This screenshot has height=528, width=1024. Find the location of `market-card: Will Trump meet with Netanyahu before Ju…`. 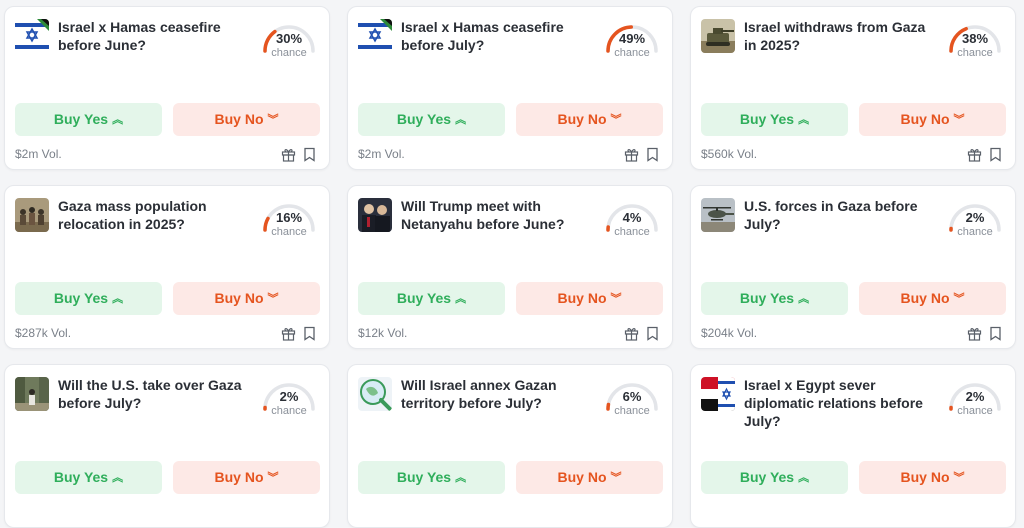

market-card: Will Trump meet with Netanyahu before Ju… is located at coordinates (510, 267).